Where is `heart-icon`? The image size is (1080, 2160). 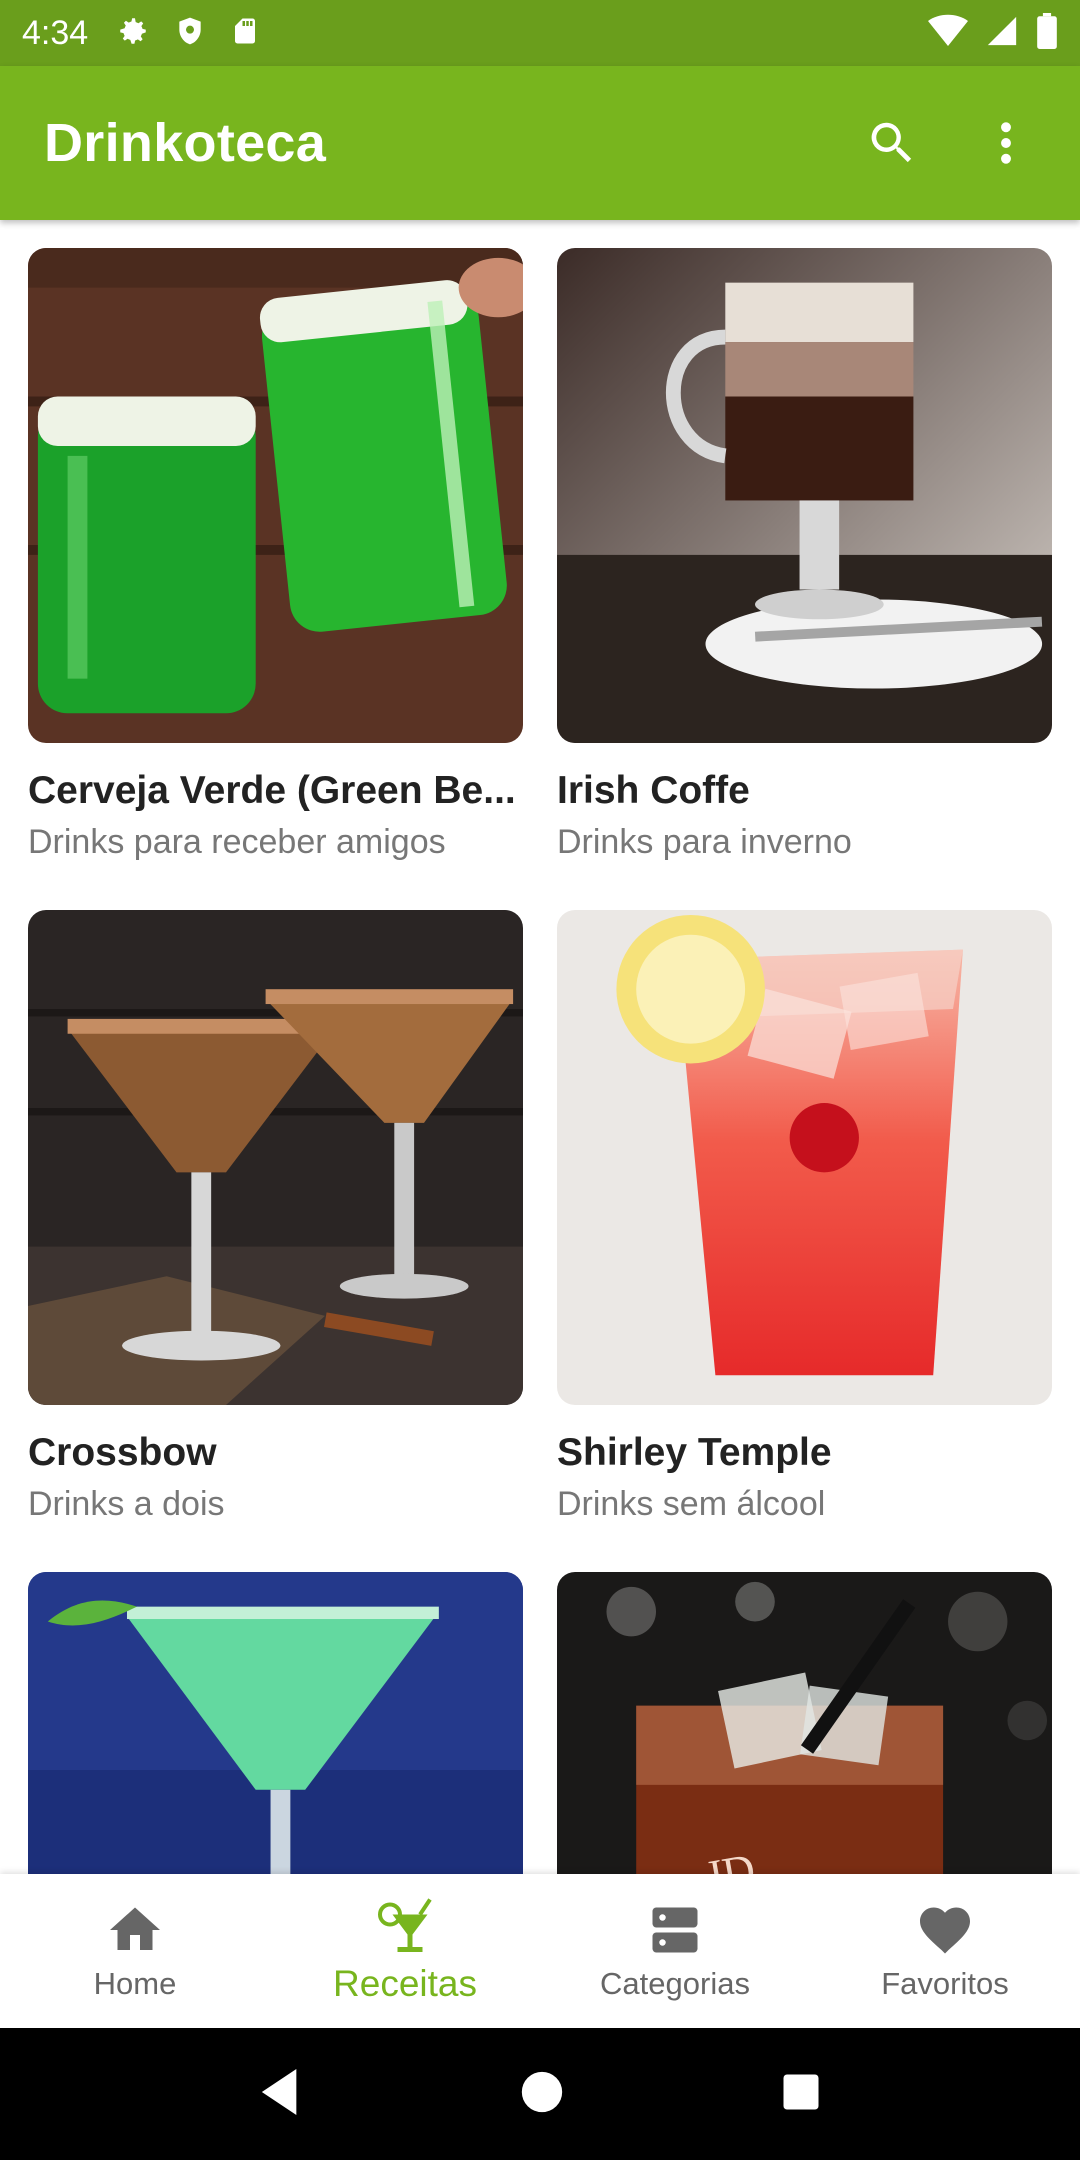
heart-icon is located at coordinates (945, 1930).